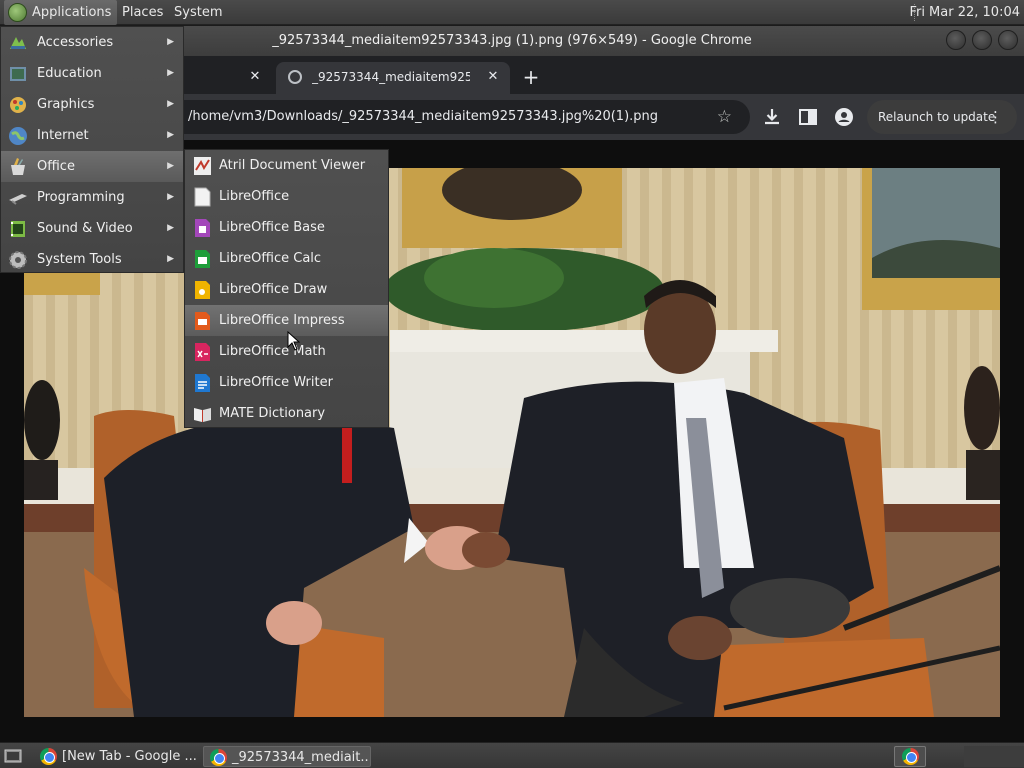 The width and height of the screenshot is (1024, 768). What do you see at coordinates (18, 229) in the screenshot?
I see `sound-video-icon` at bounding box center [18, 229].